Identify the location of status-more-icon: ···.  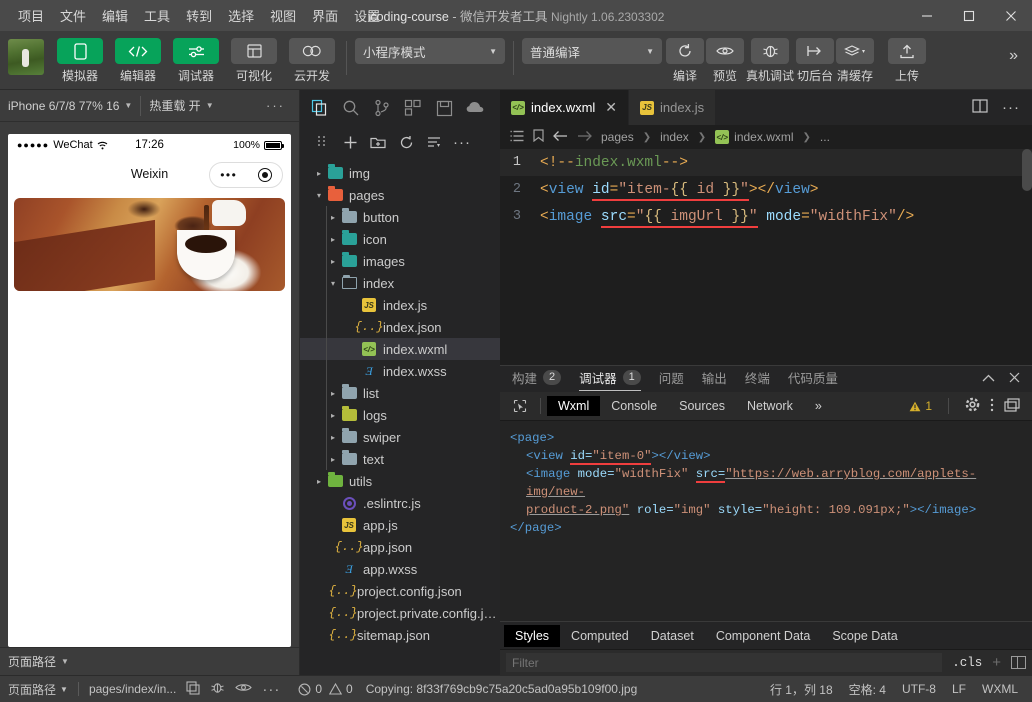
(271, 689).